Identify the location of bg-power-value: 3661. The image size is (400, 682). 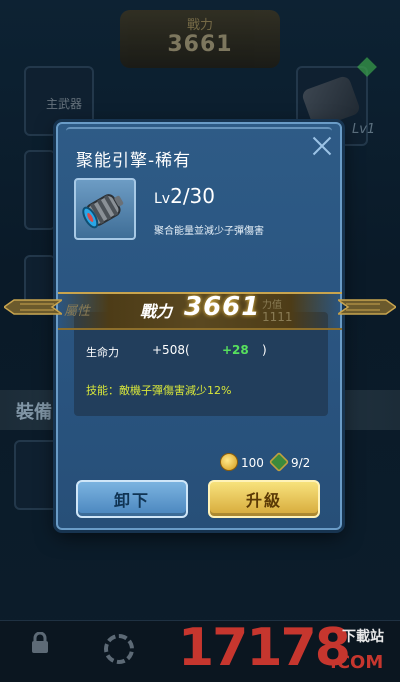
(200, 44).